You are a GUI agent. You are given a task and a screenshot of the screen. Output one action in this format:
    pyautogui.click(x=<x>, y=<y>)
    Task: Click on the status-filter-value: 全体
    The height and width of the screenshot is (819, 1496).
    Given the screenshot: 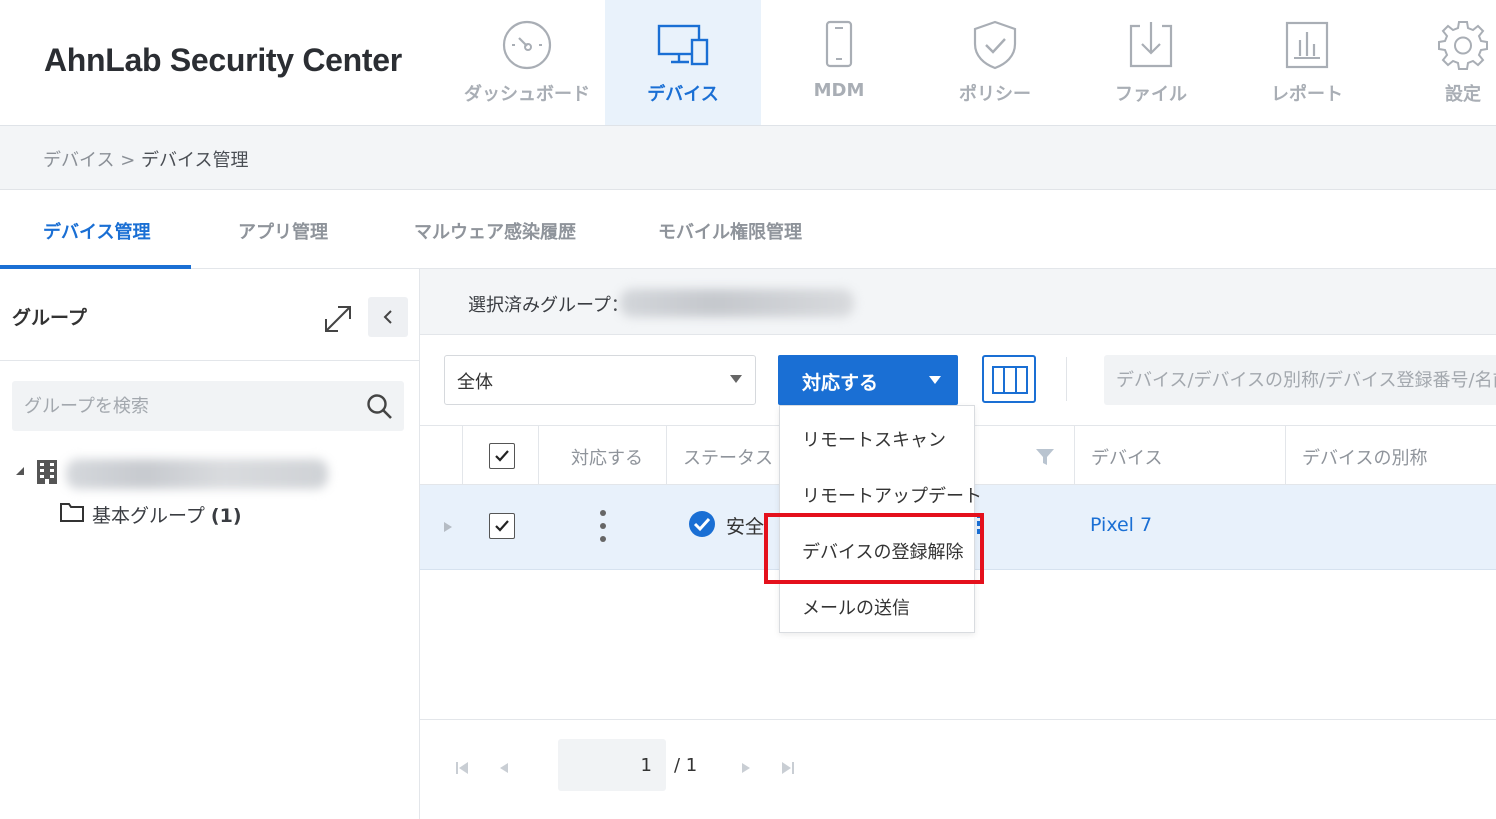 What is the action you would take?
    pyautogui.click(x=475, y=382)
    